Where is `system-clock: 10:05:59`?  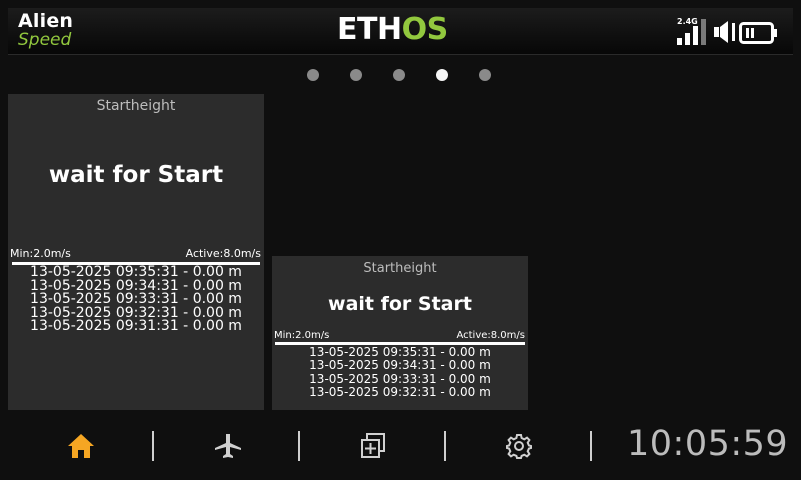
system-clock: 10:05:59 is located at coordinates (708, 444).